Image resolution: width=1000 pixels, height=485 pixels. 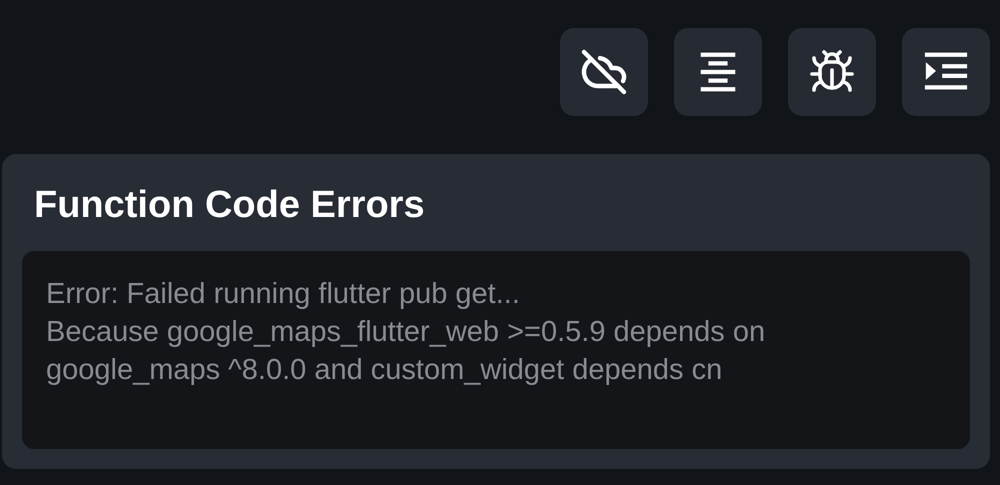 What do you see at coordinates (385, 370) in the screenshot?
I see `error-line: google_maps ^8.0.0 and custom_widget depends cn` at bounding box center [385, 370].